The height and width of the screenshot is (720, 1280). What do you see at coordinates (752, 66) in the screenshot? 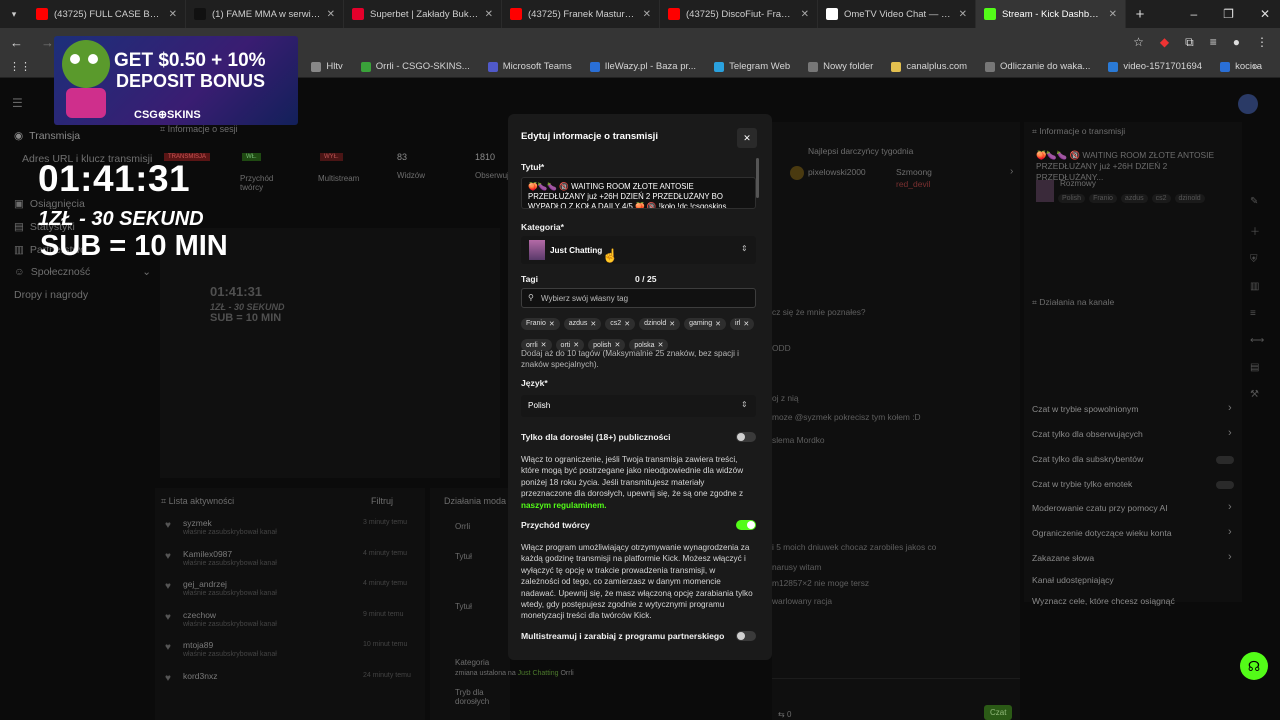
I see `bookmark-item: Telegram Web` at bounding box center [752, 66].